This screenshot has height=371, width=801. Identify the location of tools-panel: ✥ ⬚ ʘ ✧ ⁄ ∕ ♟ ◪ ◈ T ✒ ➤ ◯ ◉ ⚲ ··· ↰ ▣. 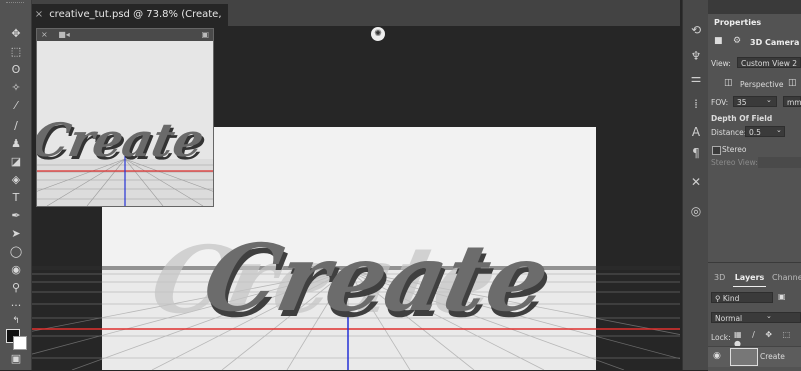
(16, 185).